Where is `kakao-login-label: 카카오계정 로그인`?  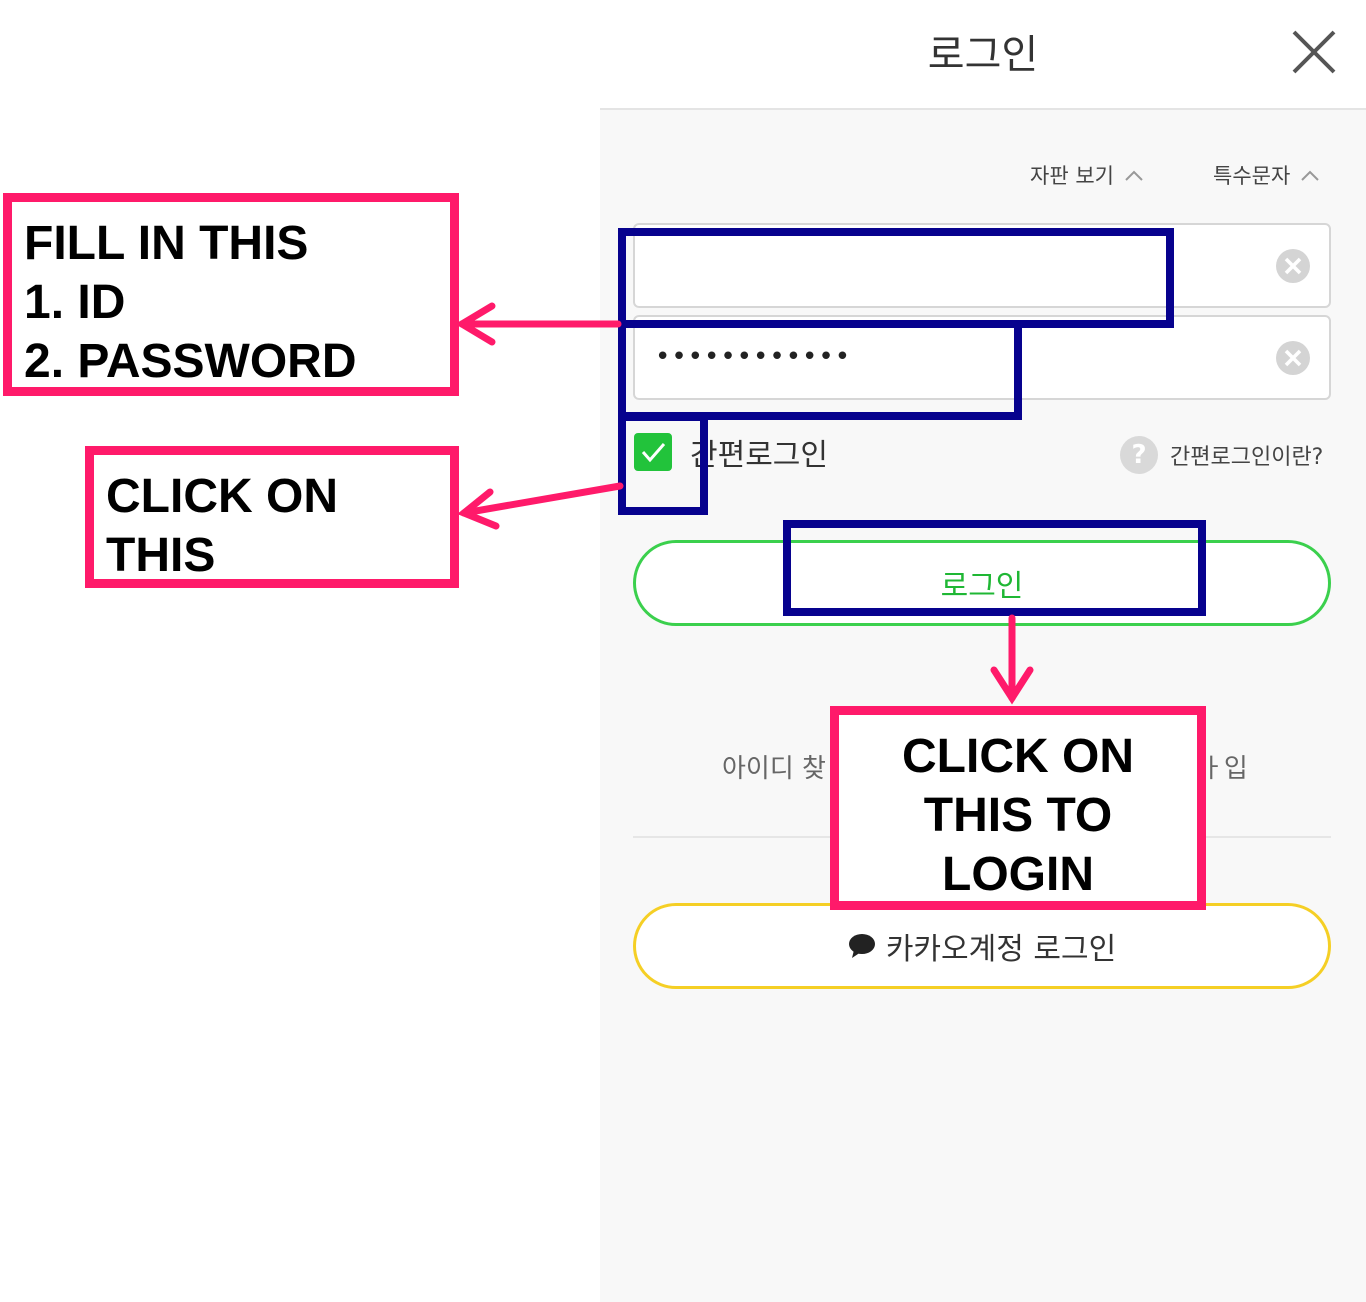 kakao-login-label: 카카오계정 로그인 is located at coordinates (1001, 949).